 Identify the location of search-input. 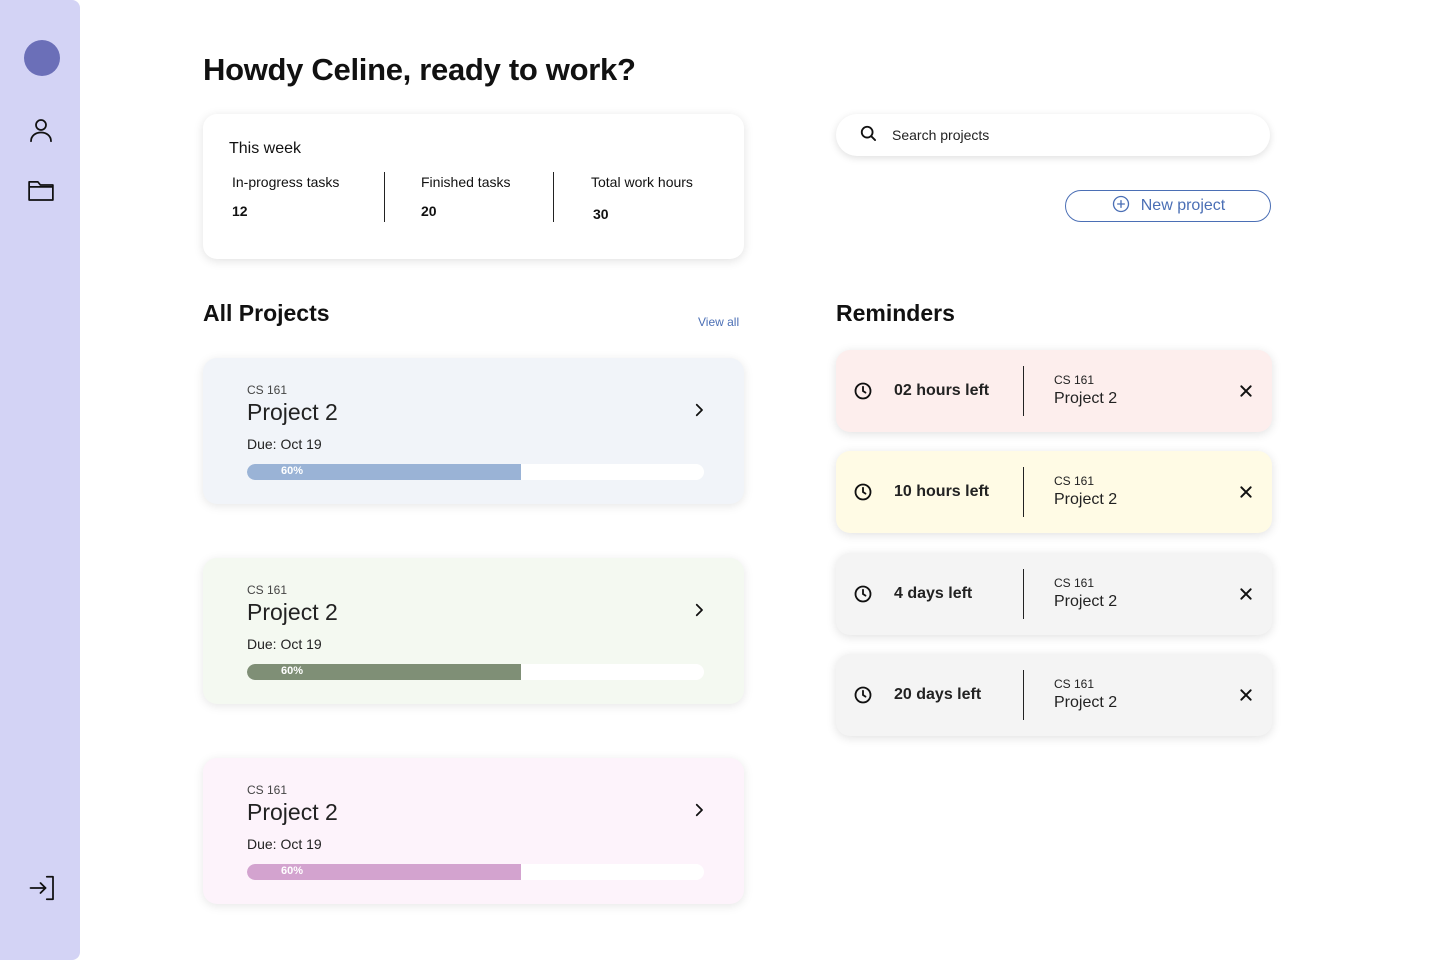
(1062, 135).